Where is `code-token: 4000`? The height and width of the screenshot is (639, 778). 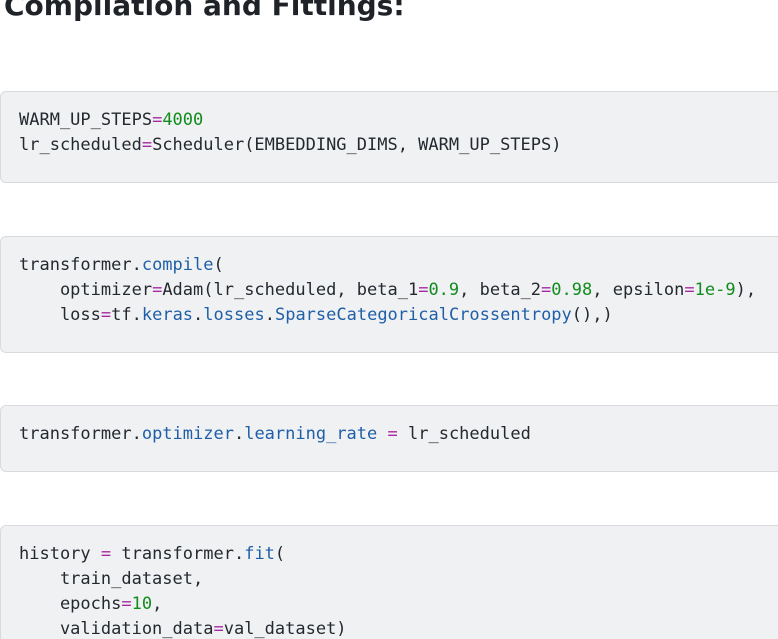 code-token: 4000 is located at coordinates (183, 120).